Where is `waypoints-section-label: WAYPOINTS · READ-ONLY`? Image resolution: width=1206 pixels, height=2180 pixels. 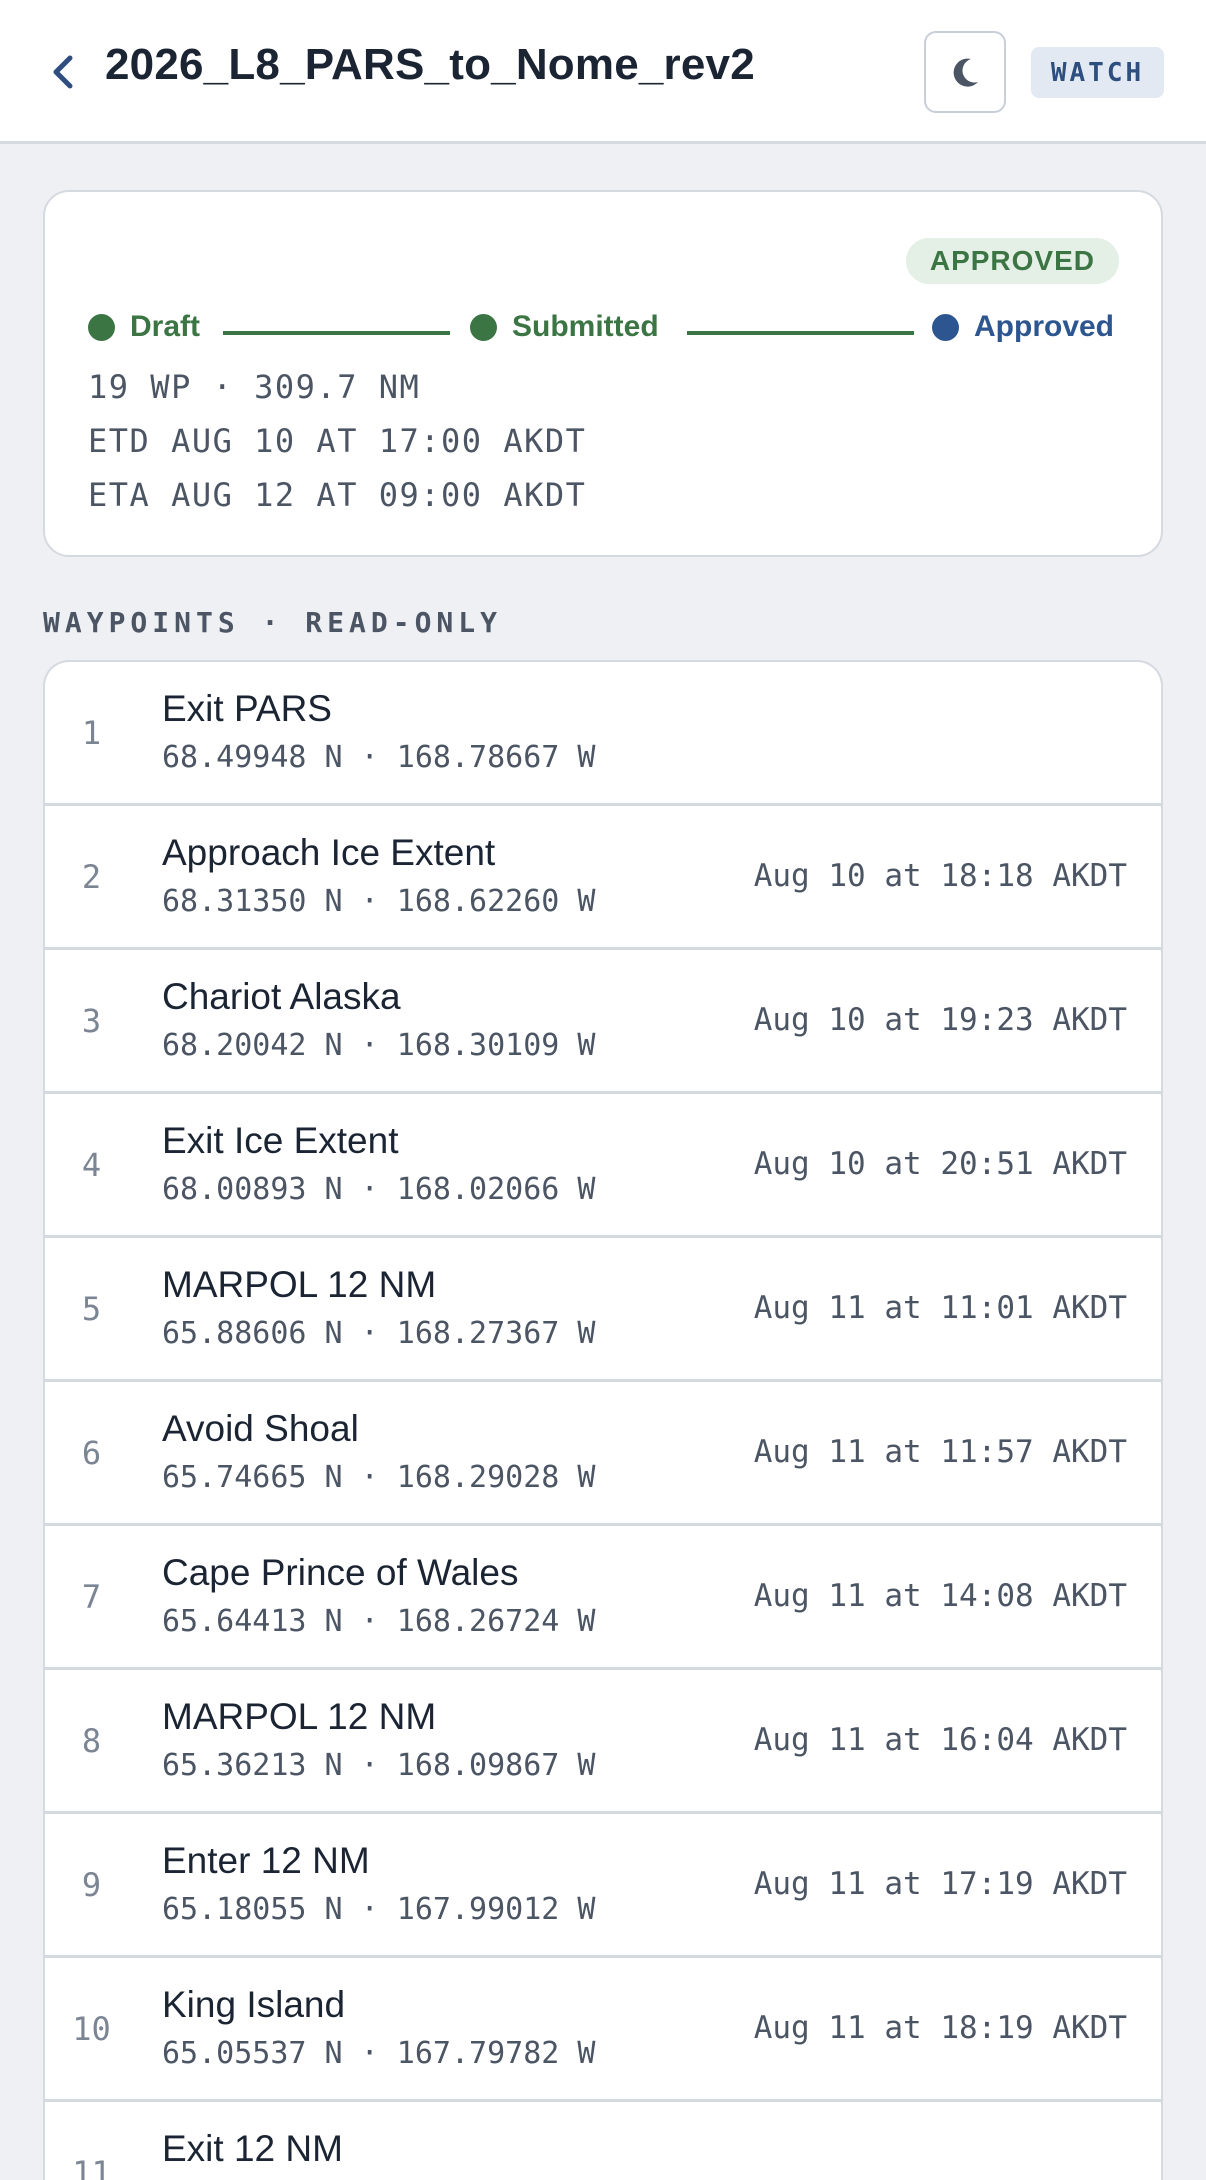
waypoints-section-label: WAYPOINTS · READ-ONLY is located at coordinates (273, 622).